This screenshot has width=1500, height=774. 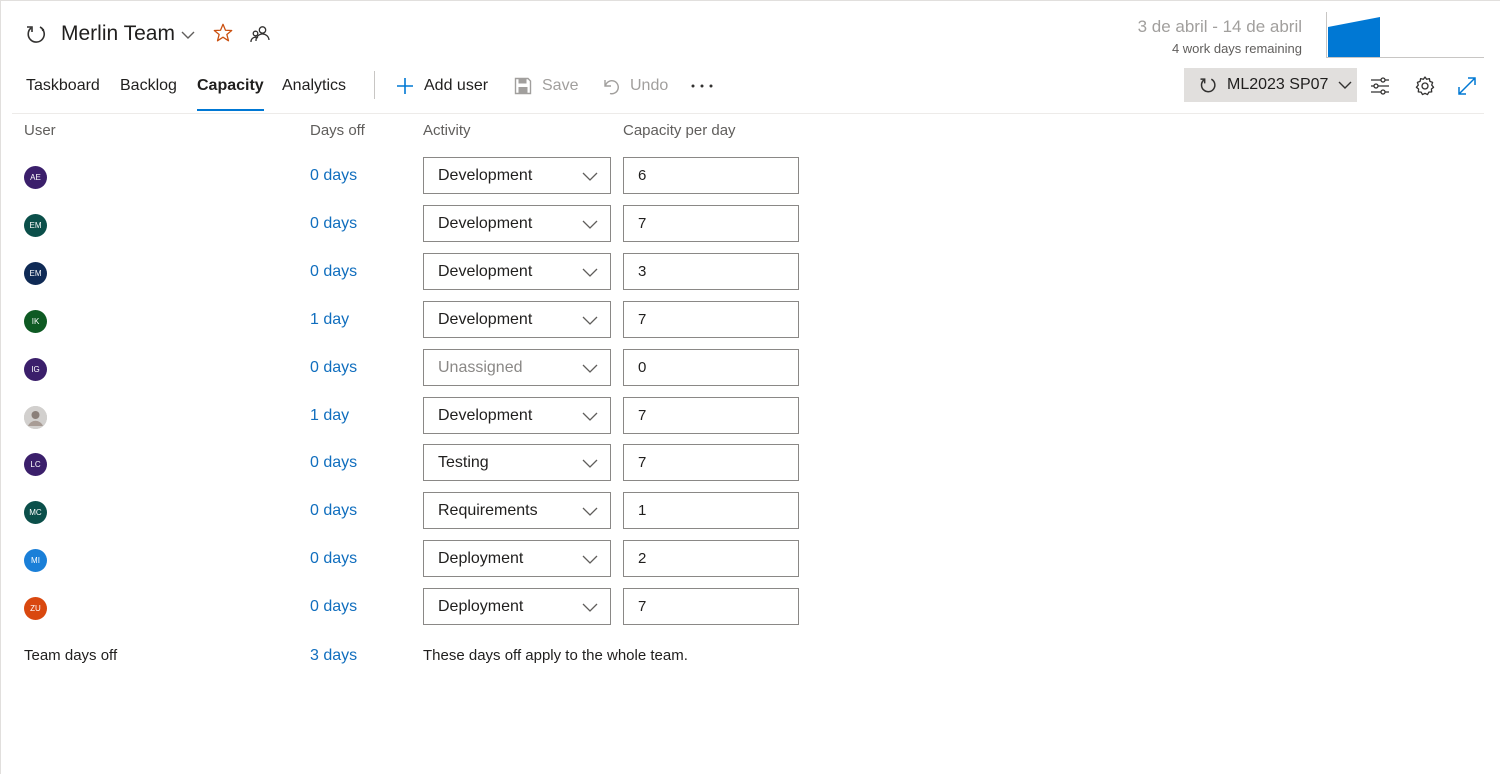 I want to click on table-row: ZU 0 days Deployment, so click(x=750, y=612).